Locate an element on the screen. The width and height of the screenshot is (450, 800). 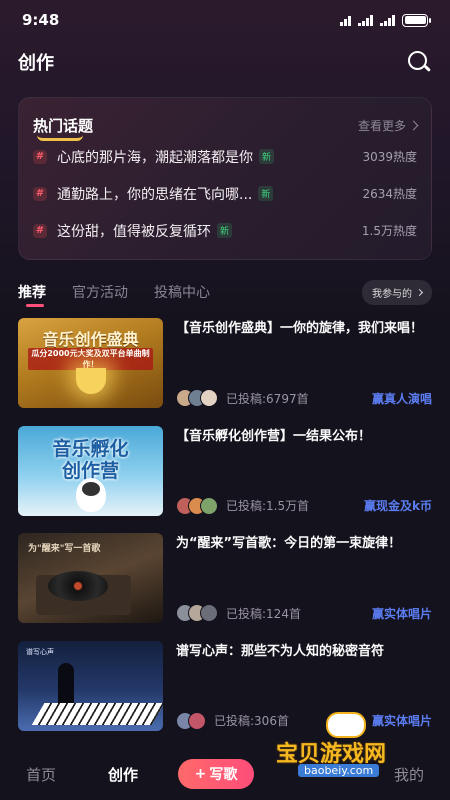
nav-create: 创作 is located at coordinates (123, 774).